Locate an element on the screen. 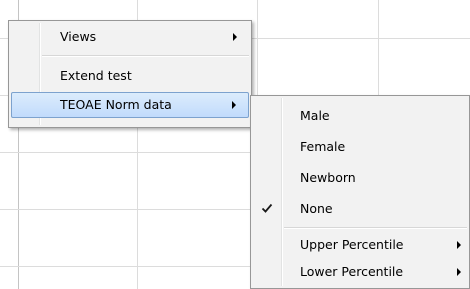 This screenshot has height=289, width=470. check-icon is located at coordinates (267, 208).